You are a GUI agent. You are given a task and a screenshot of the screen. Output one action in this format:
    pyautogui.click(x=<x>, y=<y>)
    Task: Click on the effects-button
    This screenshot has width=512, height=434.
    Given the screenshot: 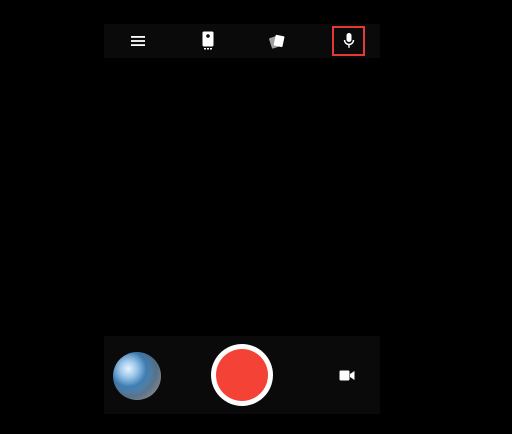 What is the action you would take?
    pyautogui.click(x=277, y=41)
    